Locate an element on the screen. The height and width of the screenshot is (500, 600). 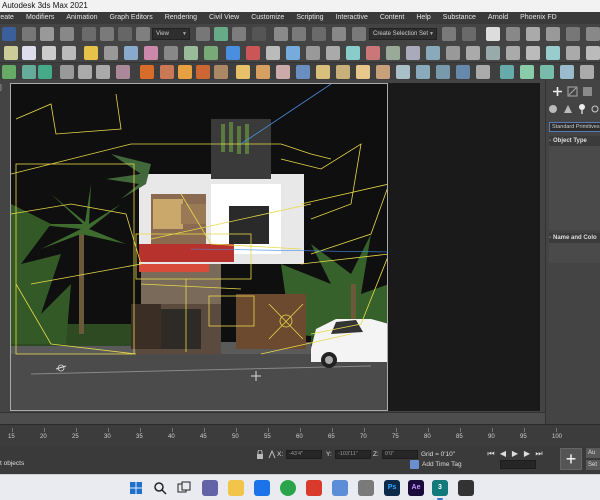
modify-tab-icon is located at coordinates (572, 91).